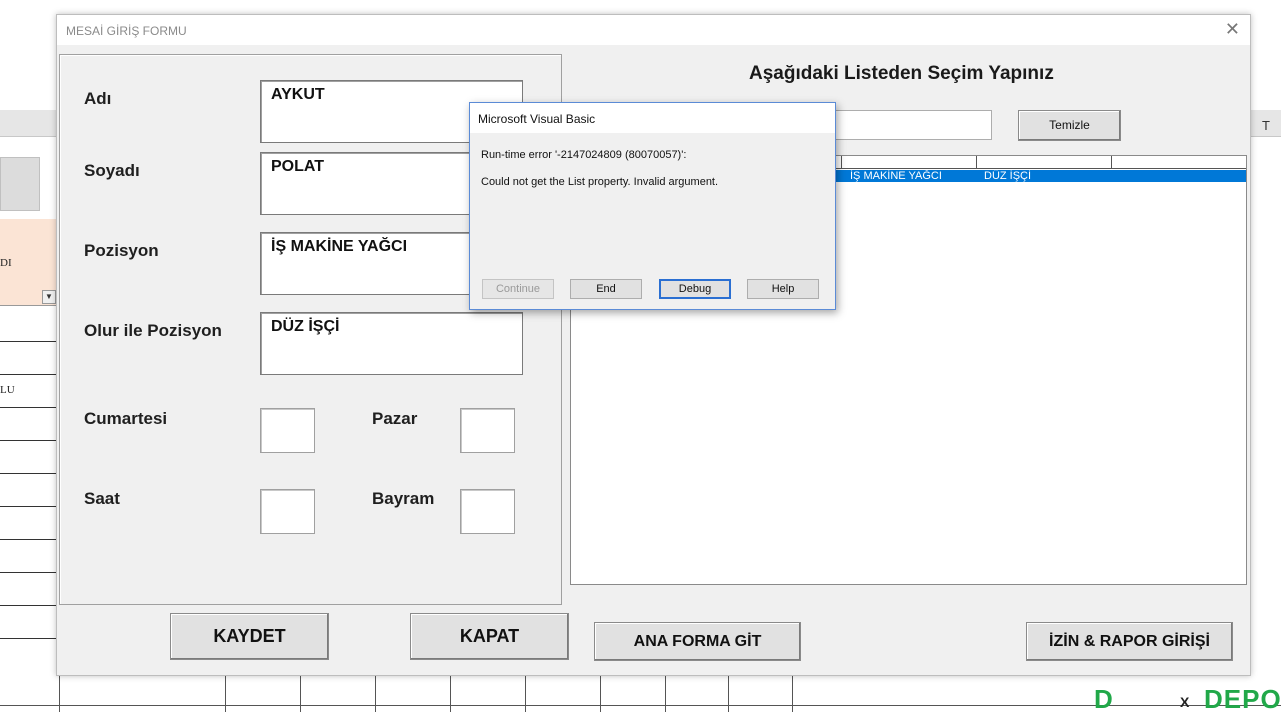 The width and height of the screenshot is (1281, 715). What do you see at coordinates (403, 498) in the screenshot?
I see `label-bayram: Bayram` at bounding box center [403, 498].